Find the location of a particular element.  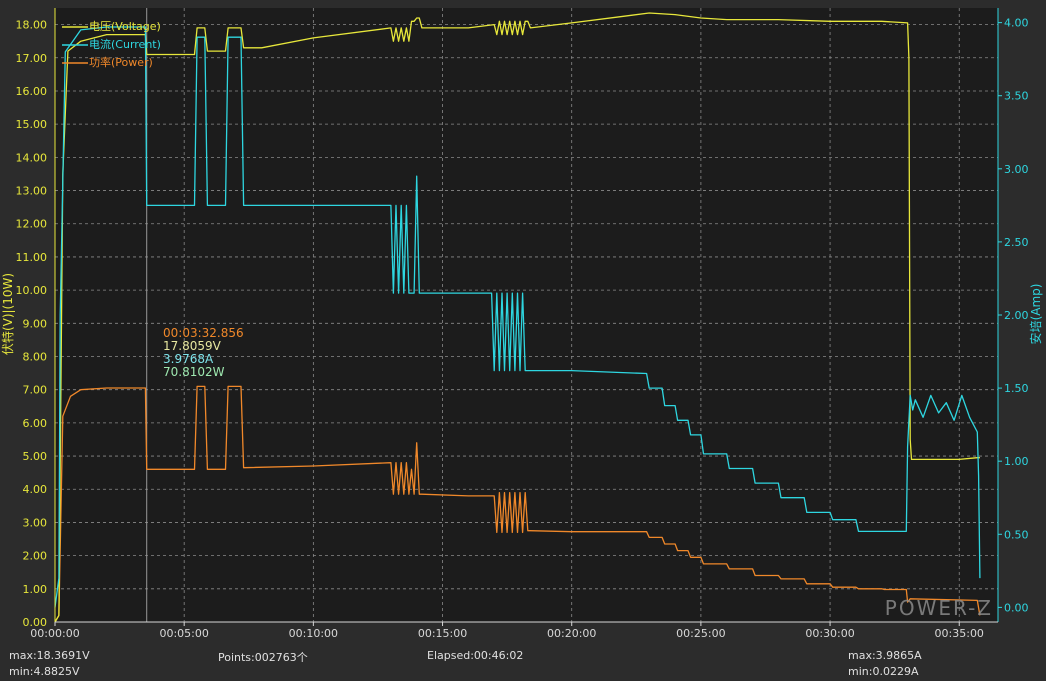

power-z-logo: POWER-Z is located at coordinates (939, 608).